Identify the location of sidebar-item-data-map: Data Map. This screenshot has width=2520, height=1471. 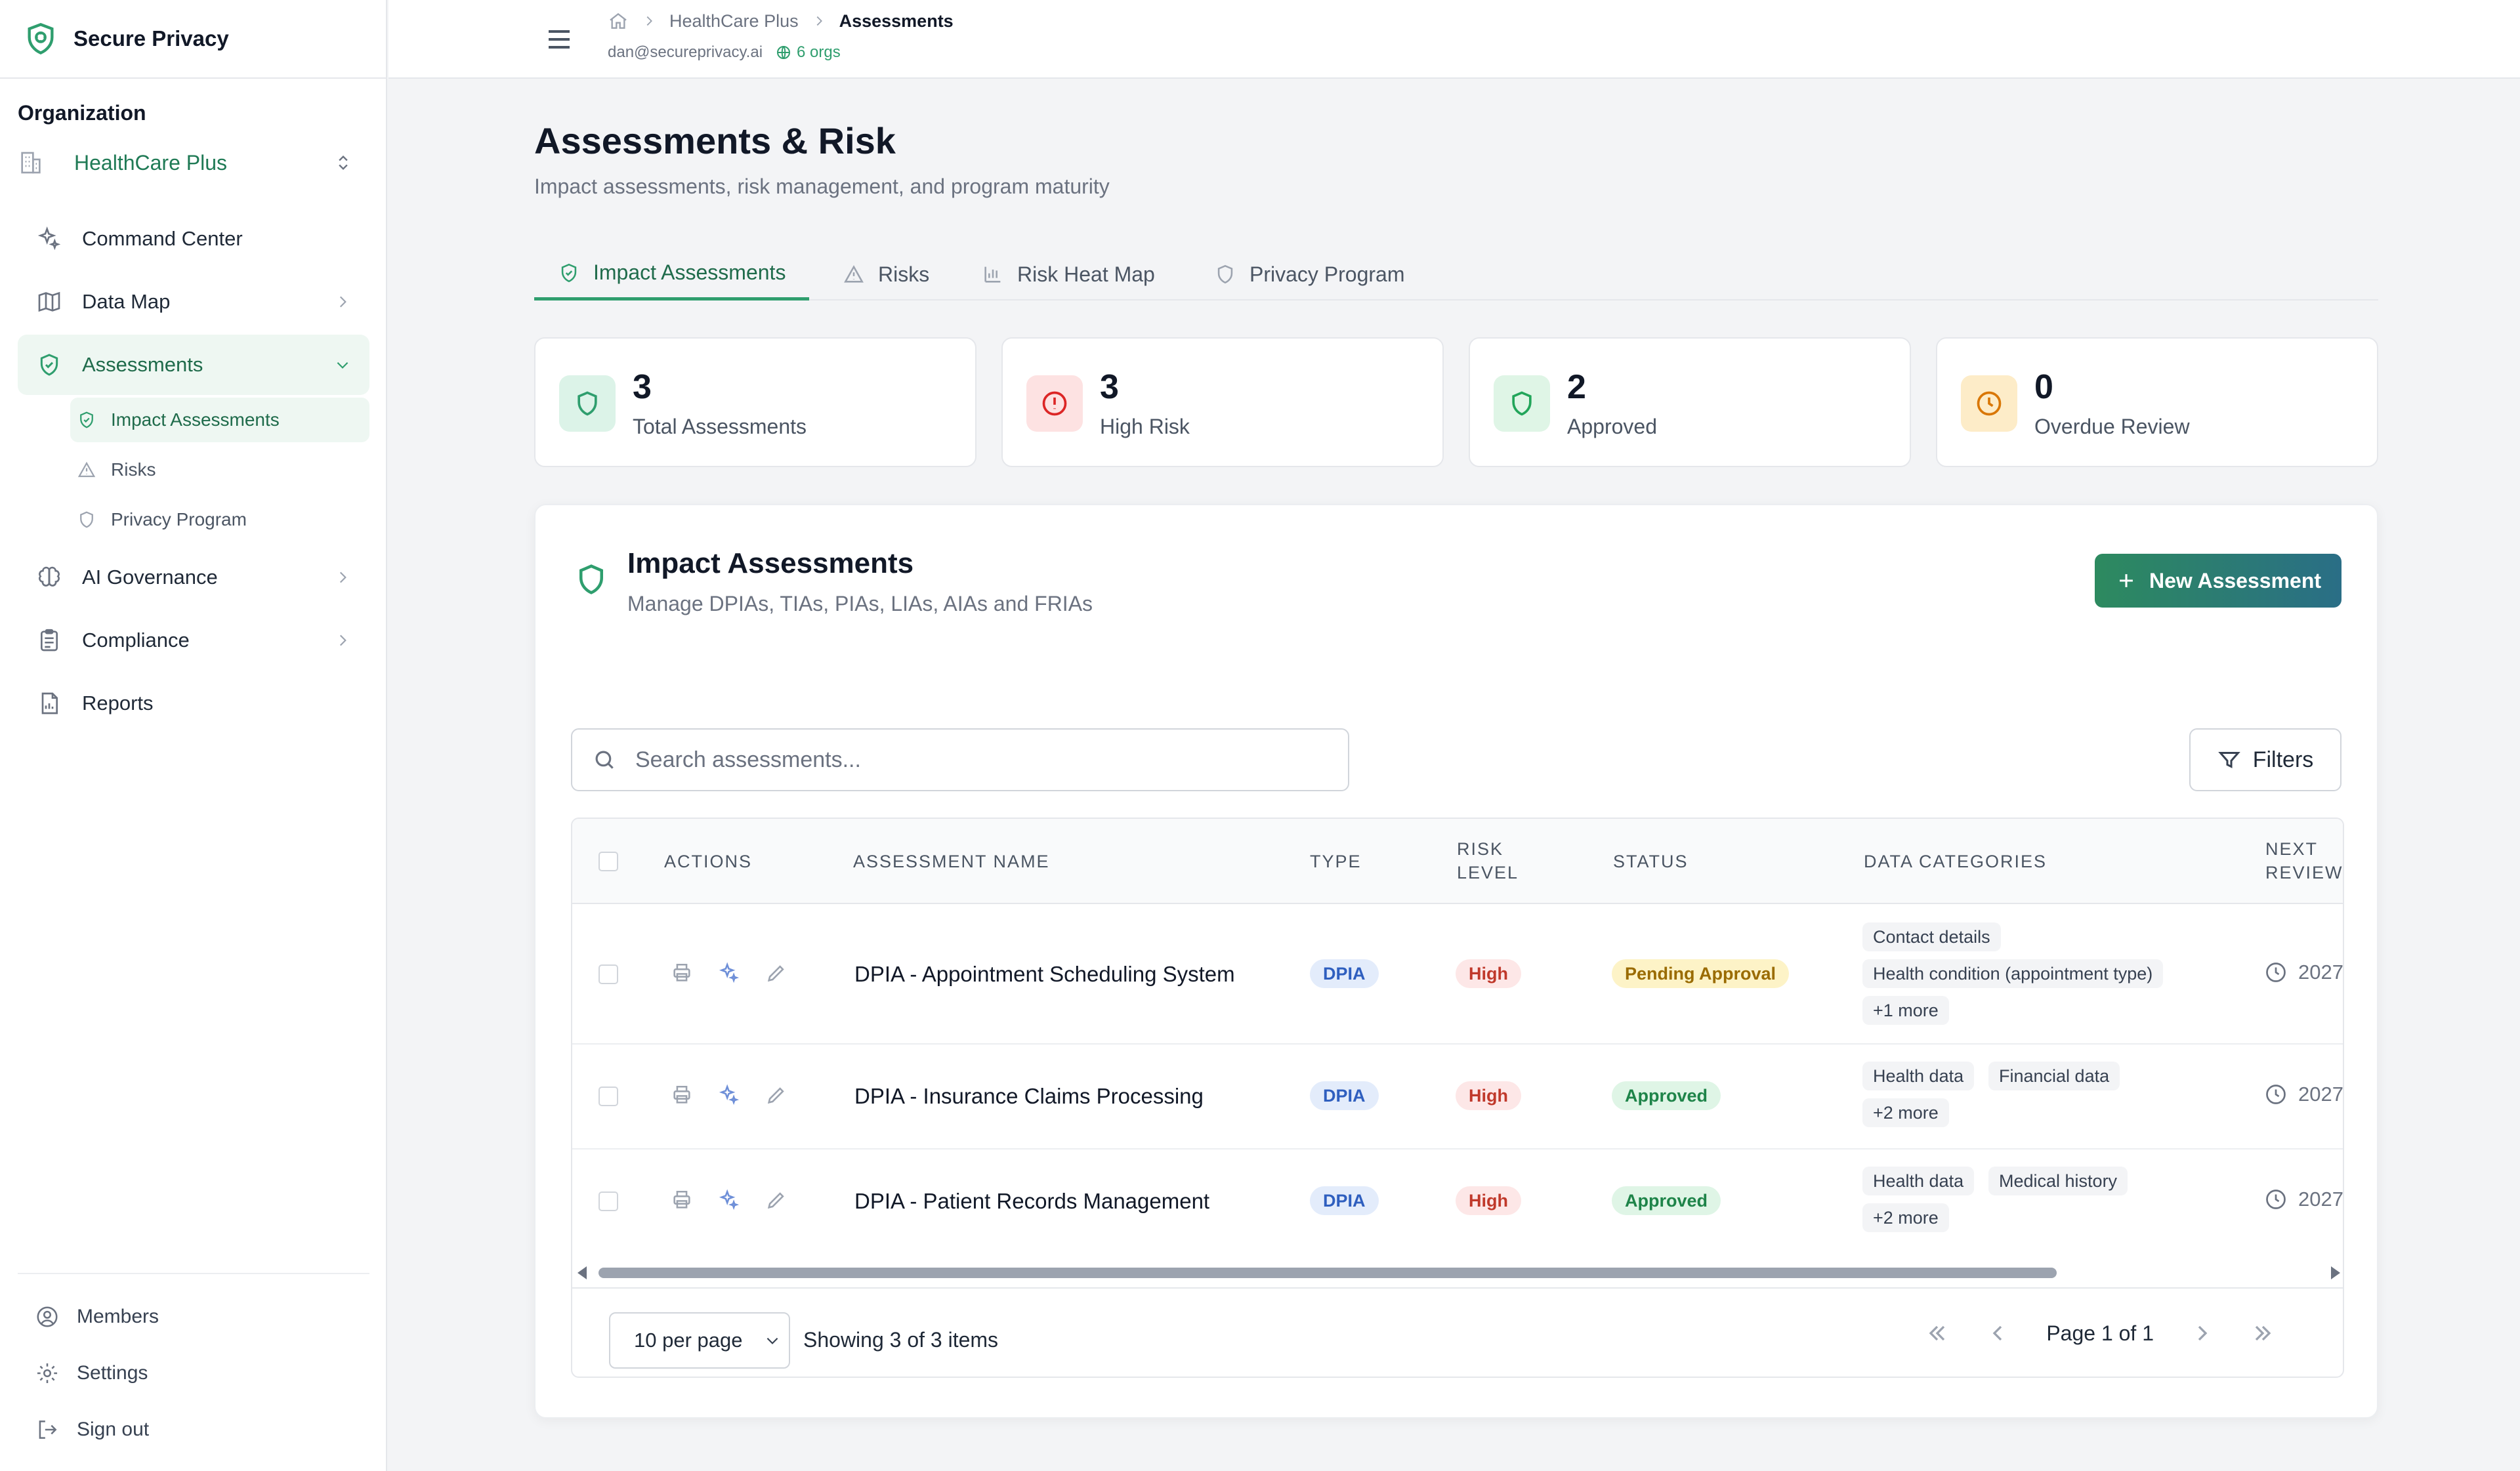
(193, 302).